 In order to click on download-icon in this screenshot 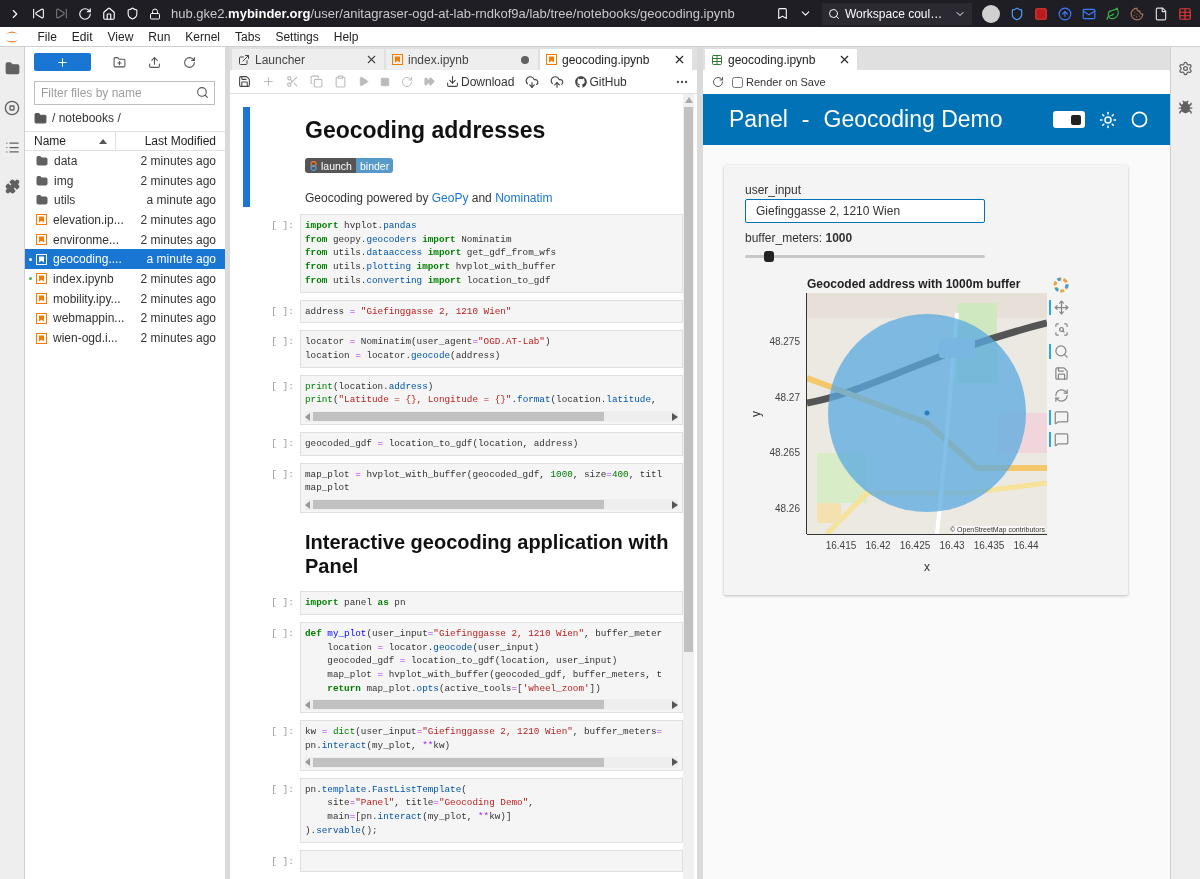, I will do `click(452, 81)`.